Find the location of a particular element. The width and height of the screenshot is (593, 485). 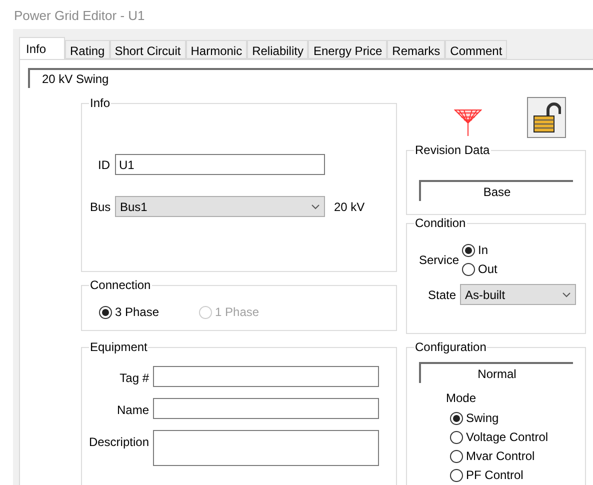

window-title: Power Grid Editor - U1 is located at coordinates (79, 16).